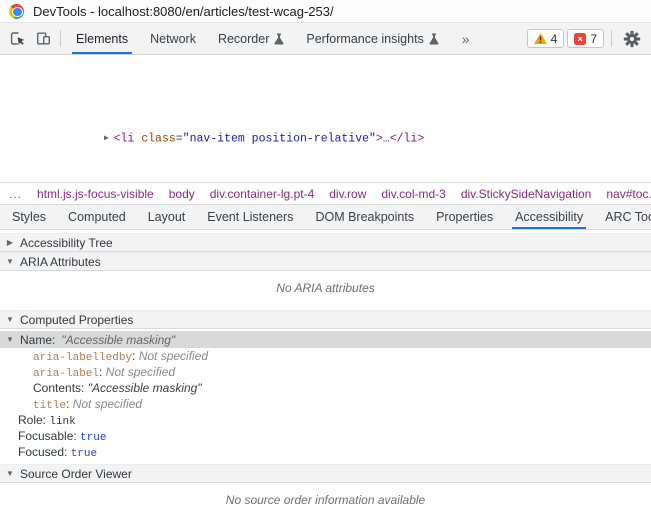 The image size is (651, 522). What do you see at coordinates (325, 388) in the screenshot?
I see `property-row-contents: Contents: "Accessible masking"` at bounding box center [325, 388].